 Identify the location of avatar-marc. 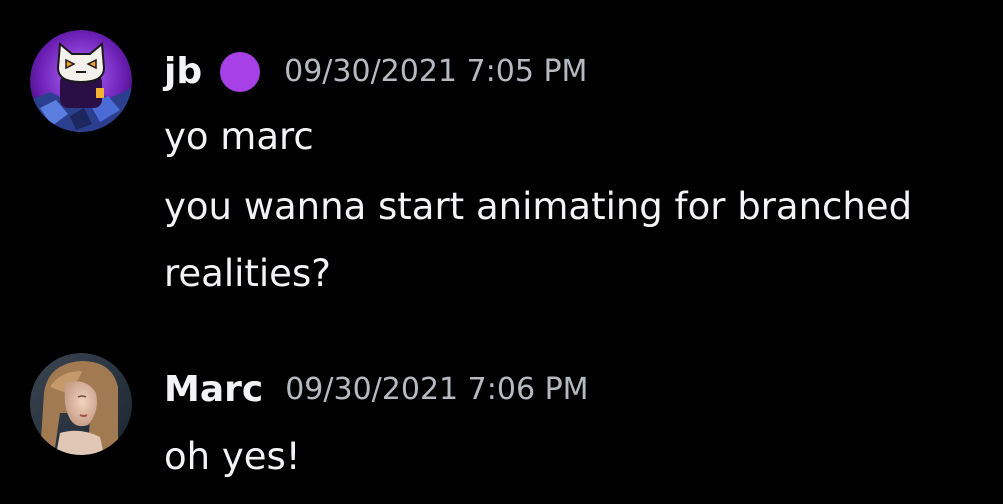
(81, 404).